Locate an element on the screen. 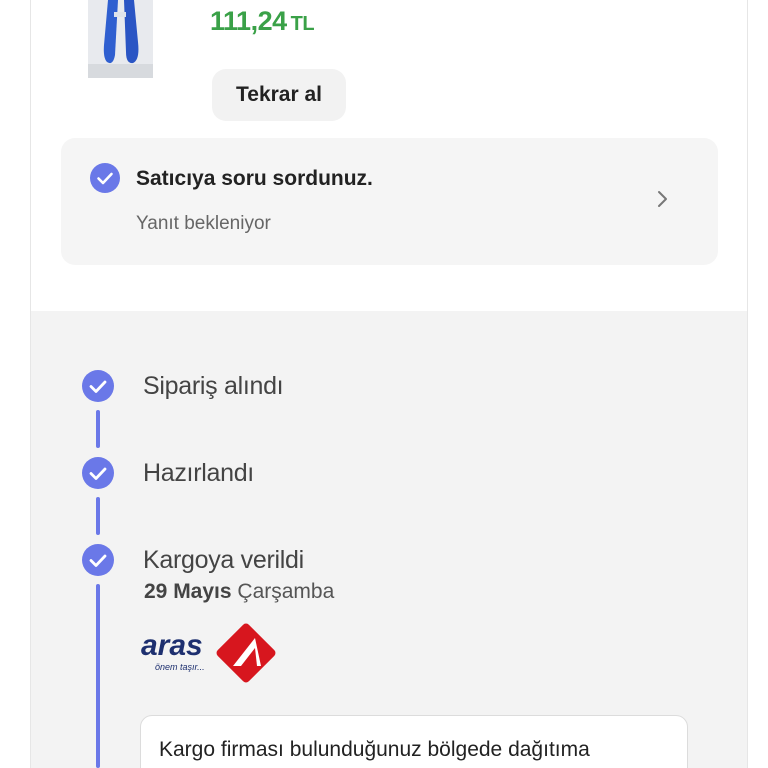 The height and width of the screenshot is (768, 768). question-status: Yanıt bekleniyor is located at coordinates (203, 223).